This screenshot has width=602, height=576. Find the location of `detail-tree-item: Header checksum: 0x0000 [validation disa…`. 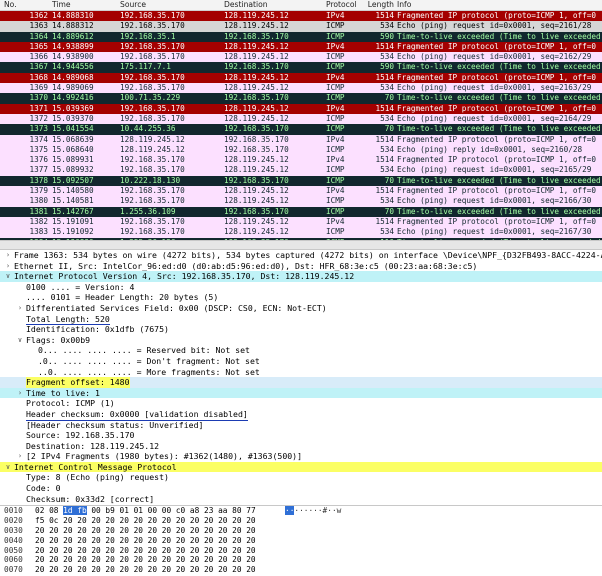

detail-tree-item: Header checksum: 0x0000 [validation disa… is located at coordinates (301, 415).